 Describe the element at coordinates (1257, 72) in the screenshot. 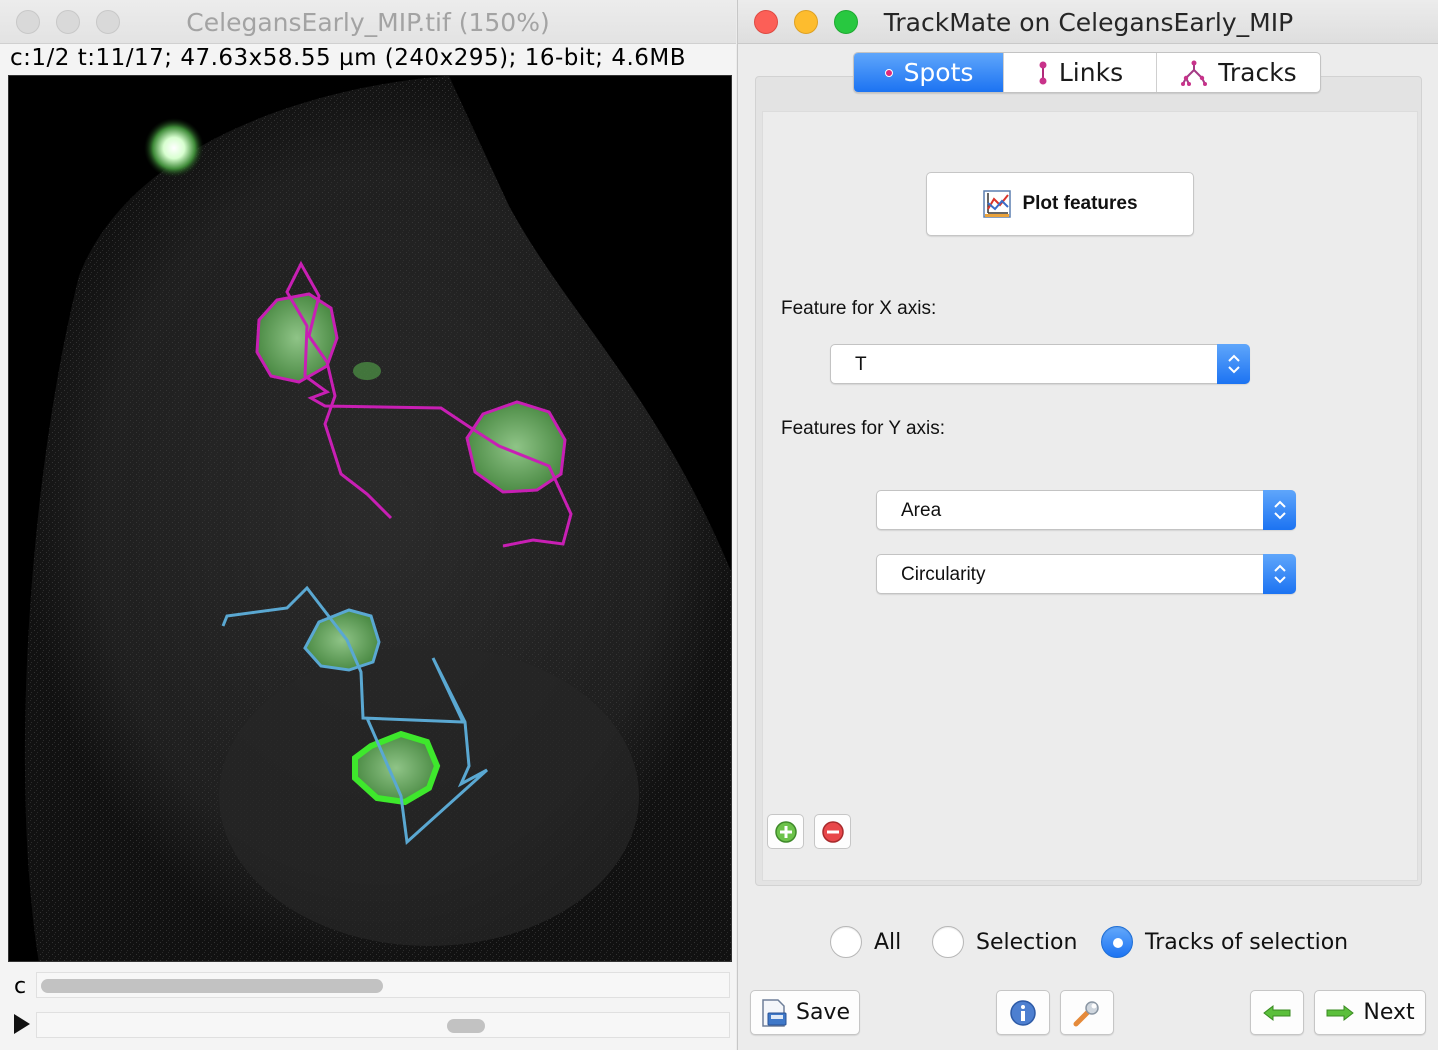

I see `tab-tracks-label: Tracks` at that location.